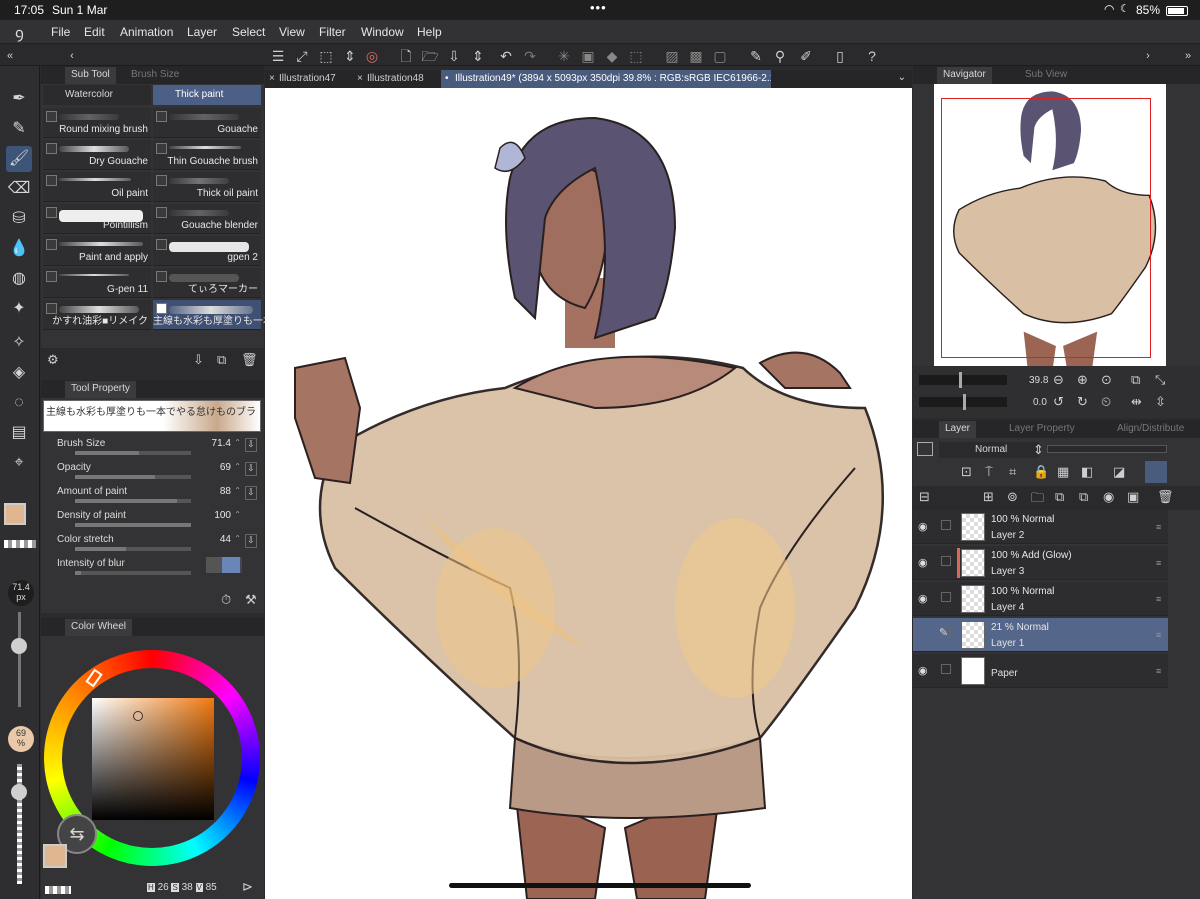 This screenshot has width=1200, height=899. I want to click on menu-edit: Edit, so click(94, 32).